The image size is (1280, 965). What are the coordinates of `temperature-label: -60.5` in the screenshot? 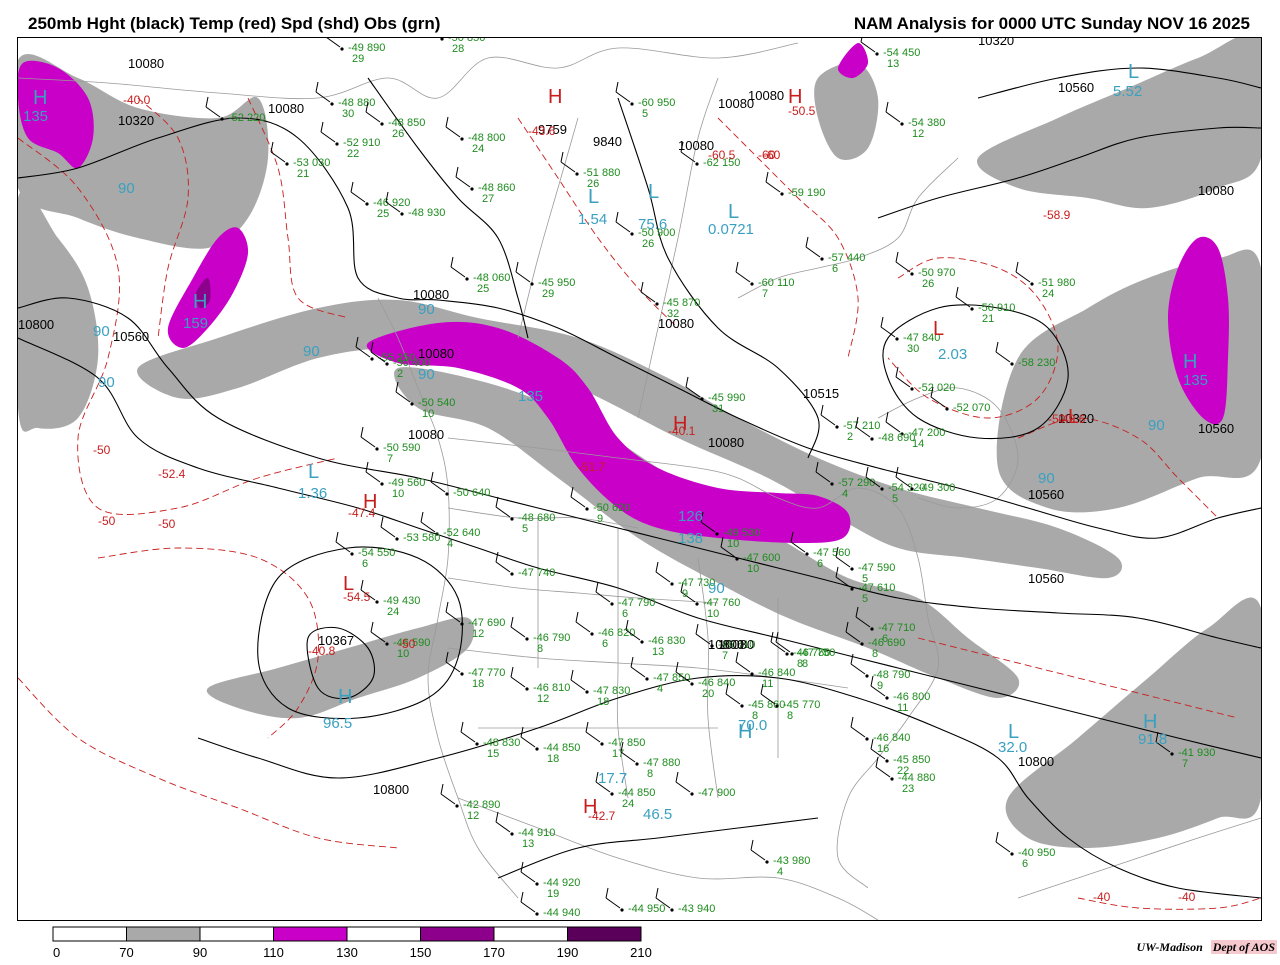 It's located at (722, 155).